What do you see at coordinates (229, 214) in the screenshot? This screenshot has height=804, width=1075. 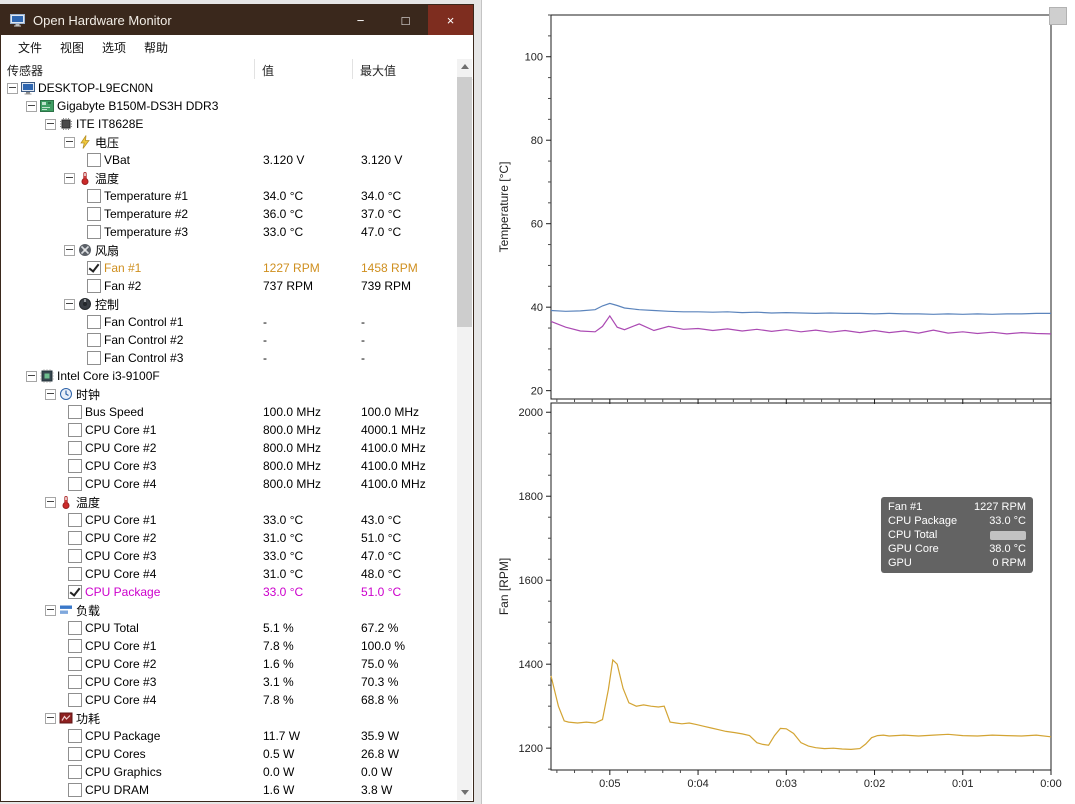 I see `tree-row: Temperature #2 36.0 °C 37.0 °C` at bounding box center [229, 214].